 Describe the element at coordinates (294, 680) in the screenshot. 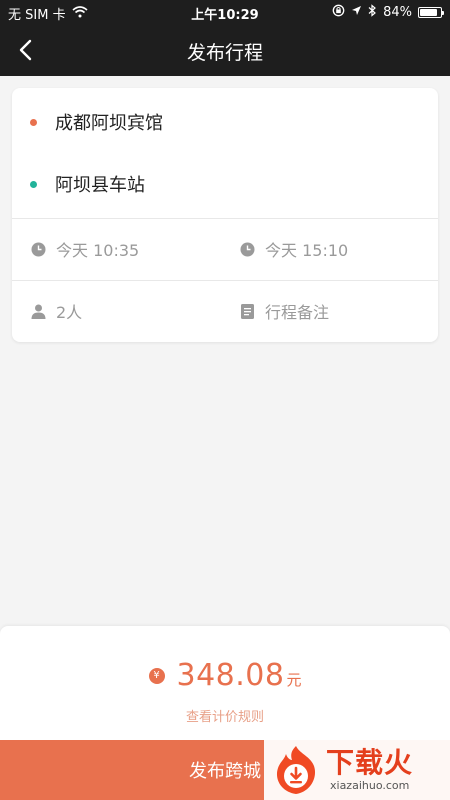

I see `price-unit: 元` at that location.